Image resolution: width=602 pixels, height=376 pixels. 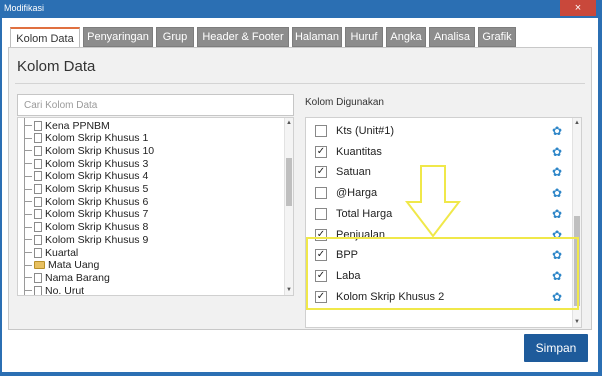 I want to click on close-button: ×, so click(x=578, y=8).